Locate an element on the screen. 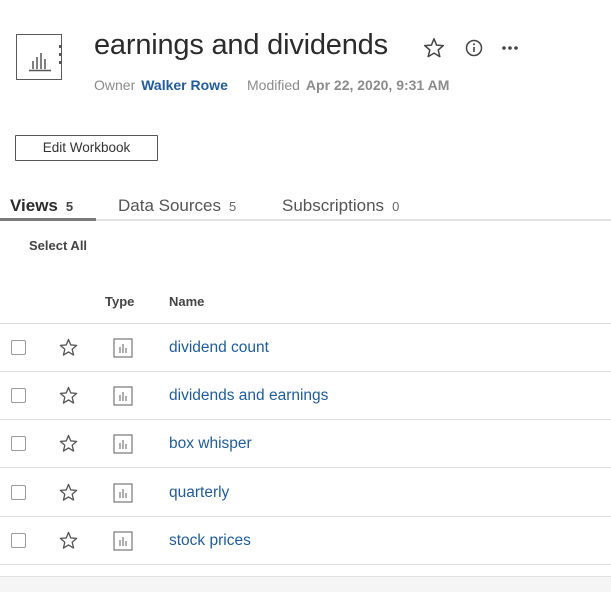 The width and height of the screenshot is (611, 592). view-name-link: stock prices is located at coordinates (210, 541).